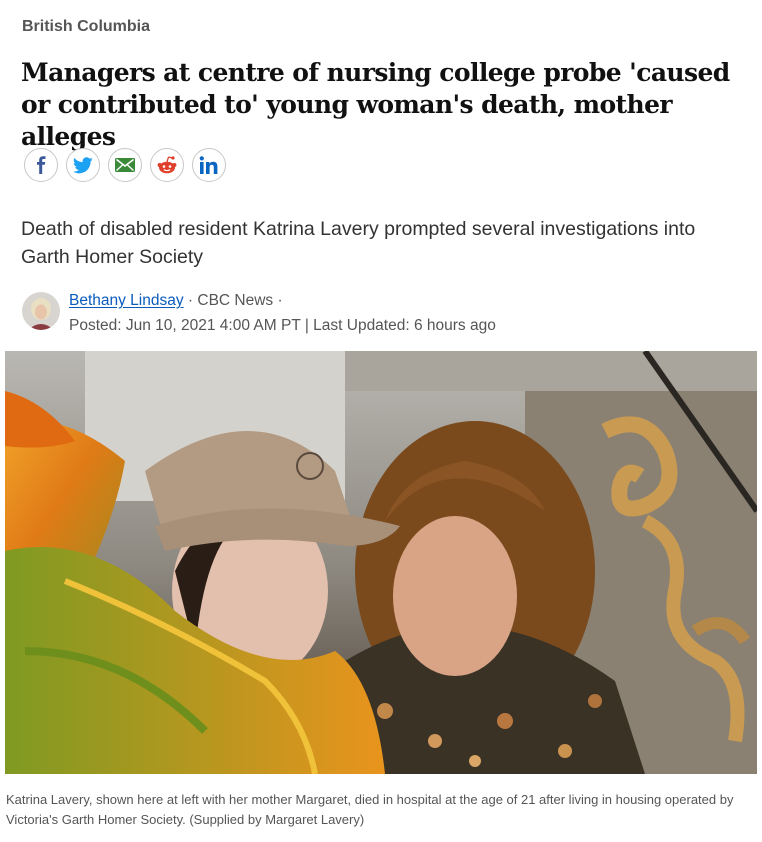  I want to click on linkedin-icon, so click(208, 165).